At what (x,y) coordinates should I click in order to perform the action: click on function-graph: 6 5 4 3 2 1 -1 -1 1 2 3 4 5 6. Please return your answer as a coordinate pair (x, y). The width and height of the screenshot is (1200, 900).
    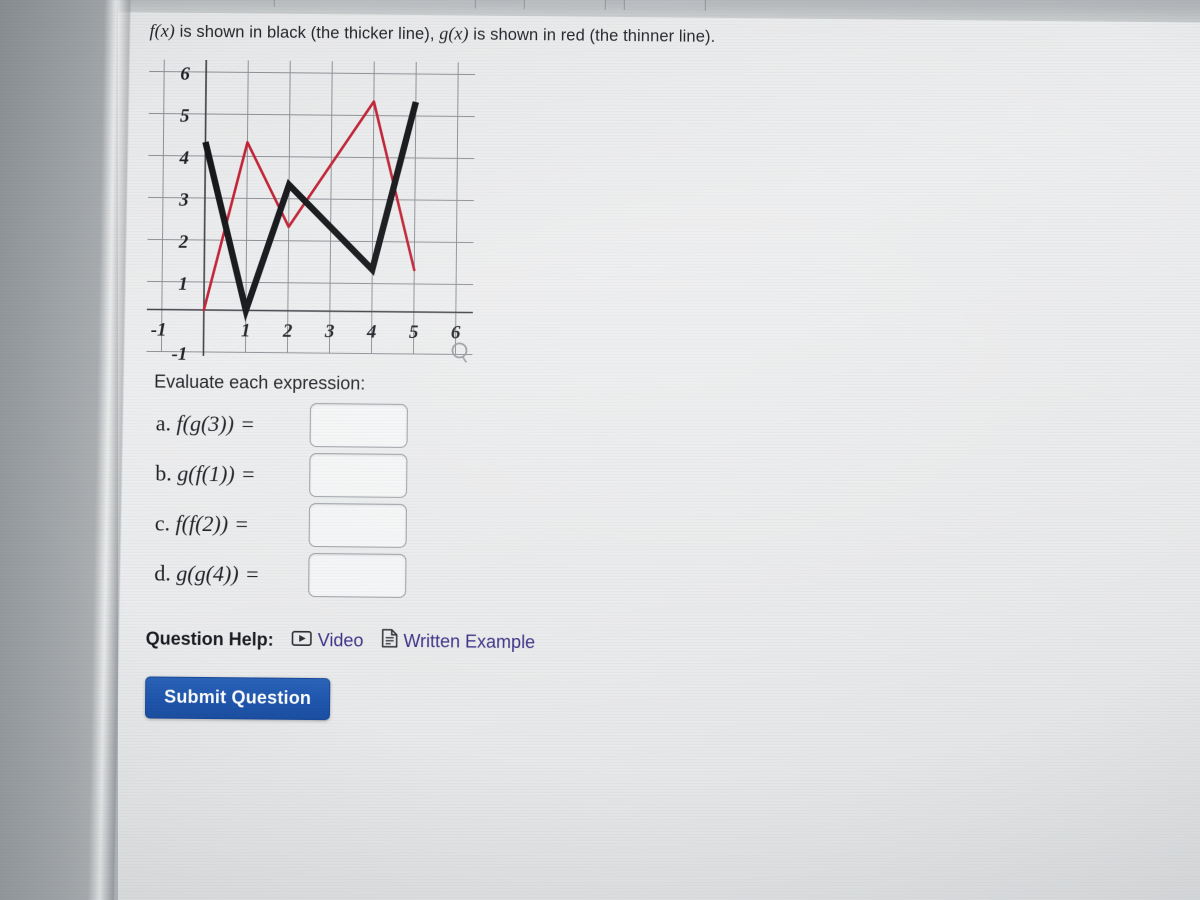
    Looking at the image, I should click on (312, 211).